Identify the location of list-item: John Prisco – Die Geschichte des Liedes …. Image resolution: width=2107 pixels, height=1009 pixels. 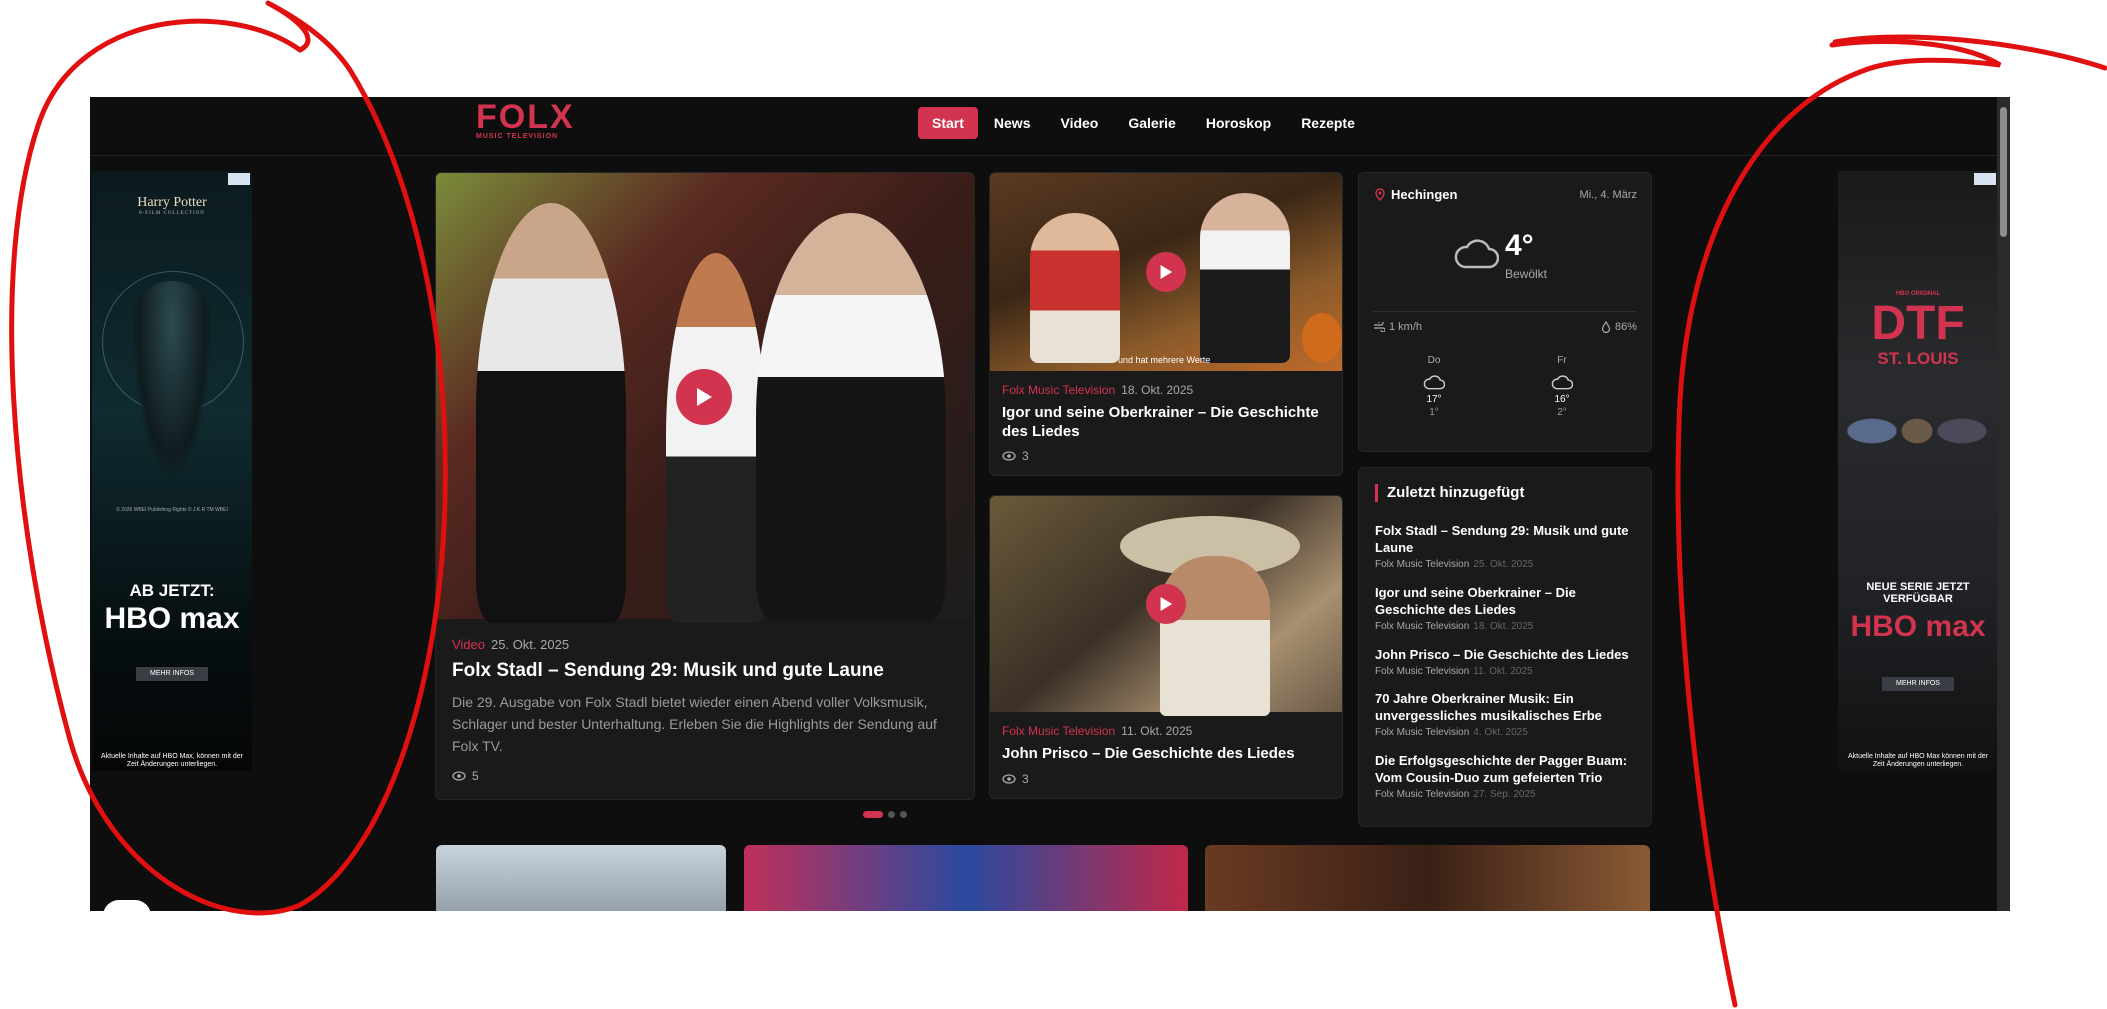
(1508, 661).